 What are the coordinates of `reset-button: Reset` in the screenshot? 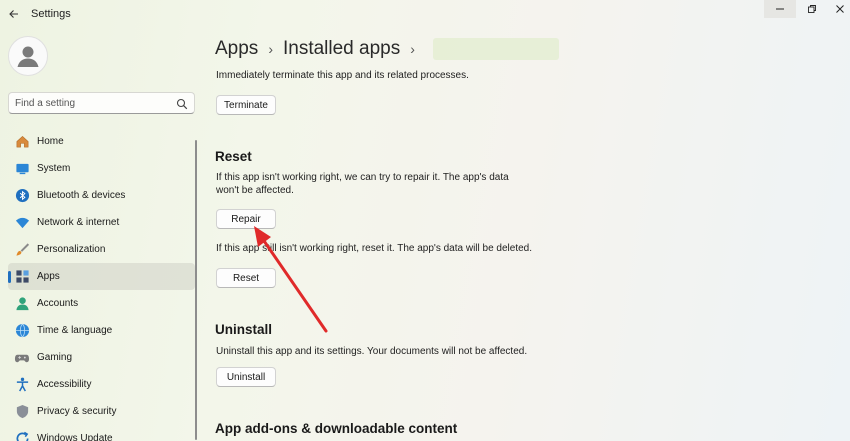 It's located at (246, 278).